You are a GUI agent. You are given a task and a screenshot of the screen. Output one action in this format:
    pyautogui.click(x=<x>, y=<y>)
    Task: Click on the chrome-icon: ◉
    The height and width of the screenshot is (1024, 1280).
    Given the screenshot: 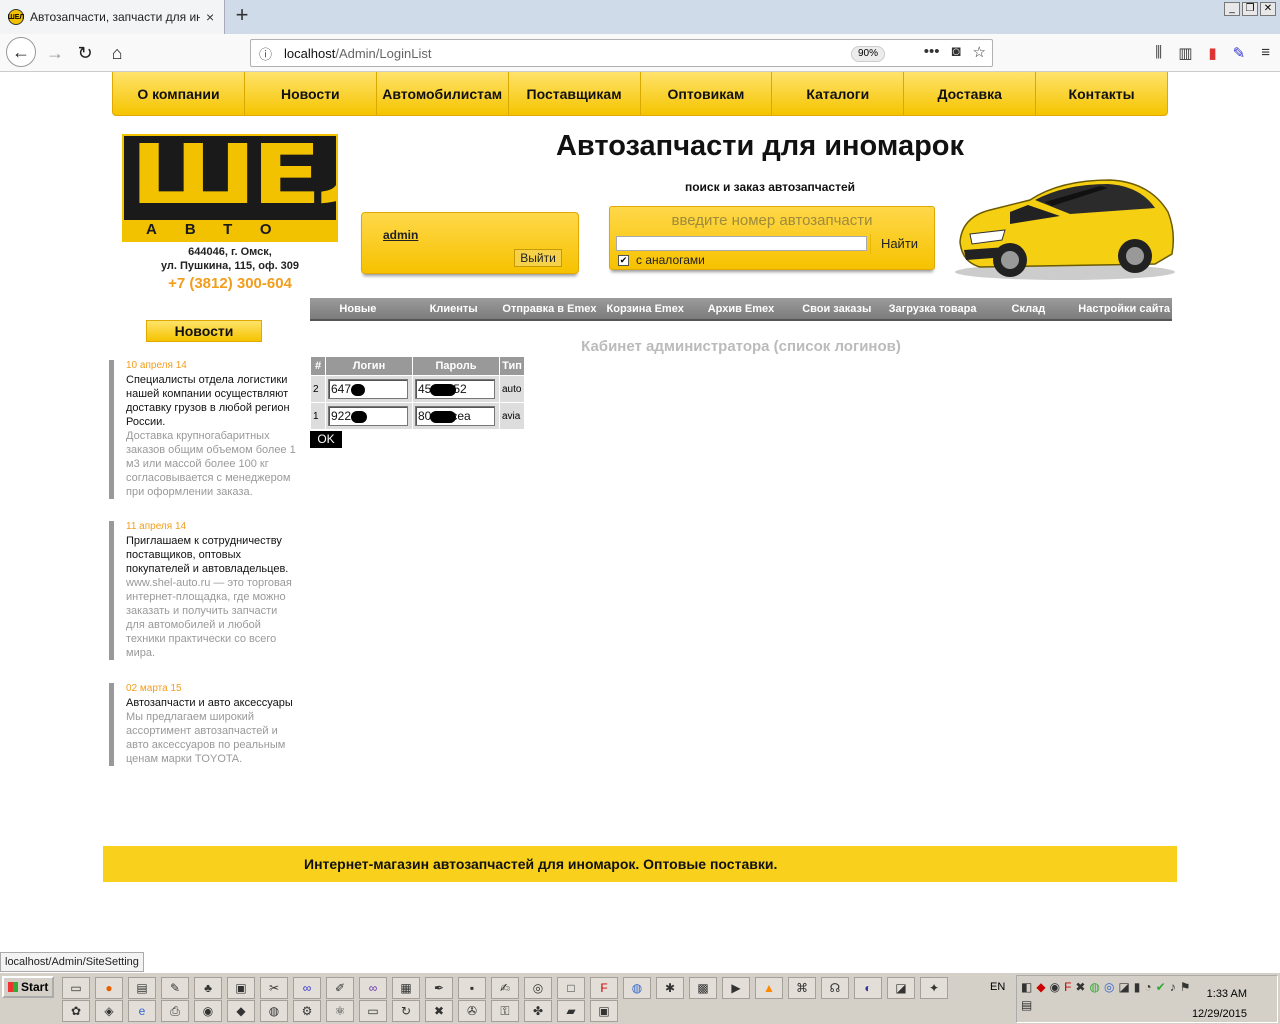 What is the action you would take?
    pyautogui.click(x=208, y=1011)
    